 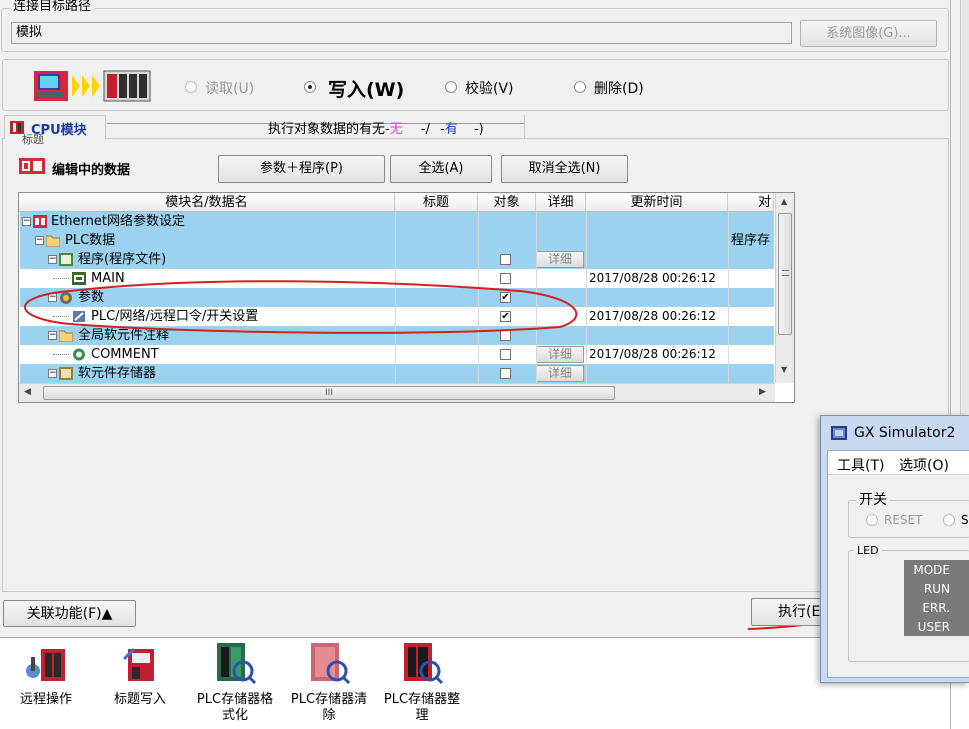 I want to click on remote-operation-label: 远程操作, so click(x=46, y=700).